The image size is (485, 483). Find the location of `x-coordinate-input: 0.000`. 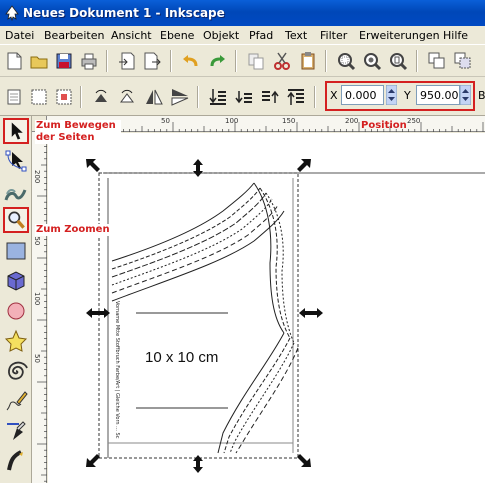

x-coordinate-input: 0.000 is located at coordinates (362, 95).